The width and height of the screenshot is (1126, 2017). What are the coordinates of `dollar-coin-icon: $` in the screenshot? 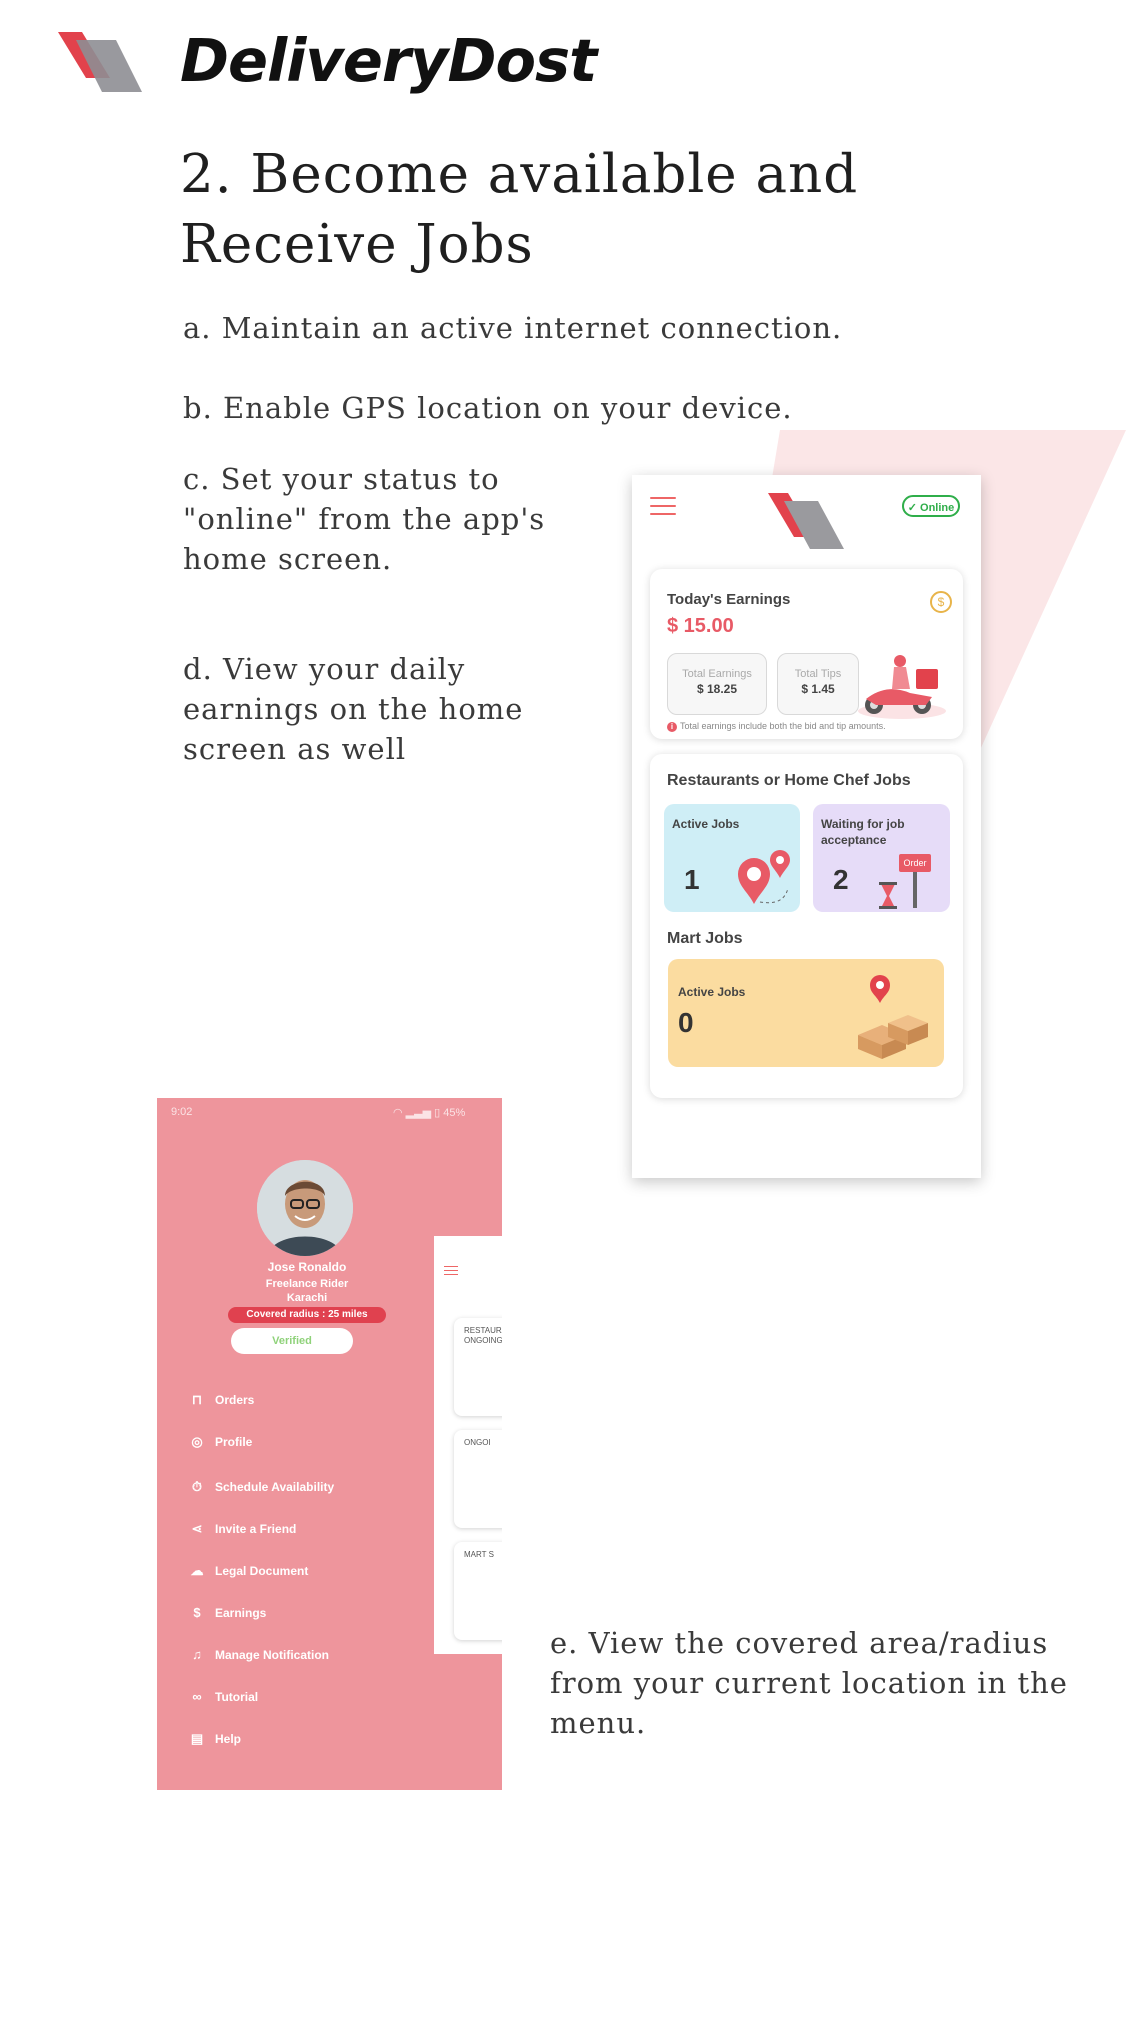 It's located at (941, 602).